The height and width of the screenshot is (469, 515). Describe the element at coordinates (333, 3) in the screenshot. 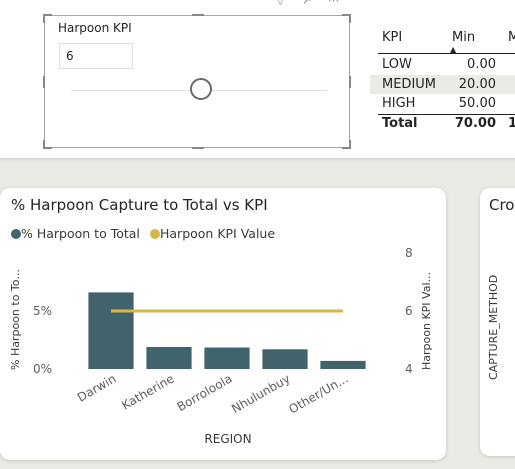

I see `more-options-icon: ⋯` at that location.